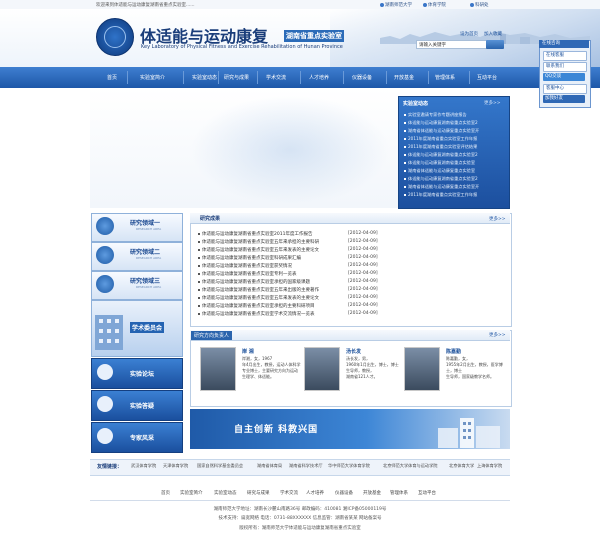 The image size is (600, 534). What do you see at coordinates (300, 528) in the screenshot?
I see `footer-copyright: 版权所有：湖南师范大学体适能与运动康复湖南省重点实验室` at bounding box center [300, 528].